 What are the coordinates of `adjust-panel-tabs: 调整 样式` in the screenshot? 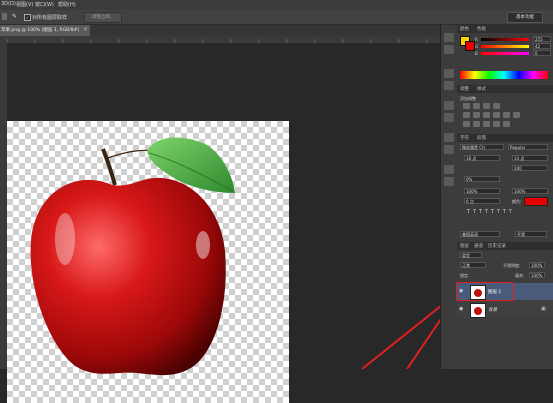 It's located at (505, 89).